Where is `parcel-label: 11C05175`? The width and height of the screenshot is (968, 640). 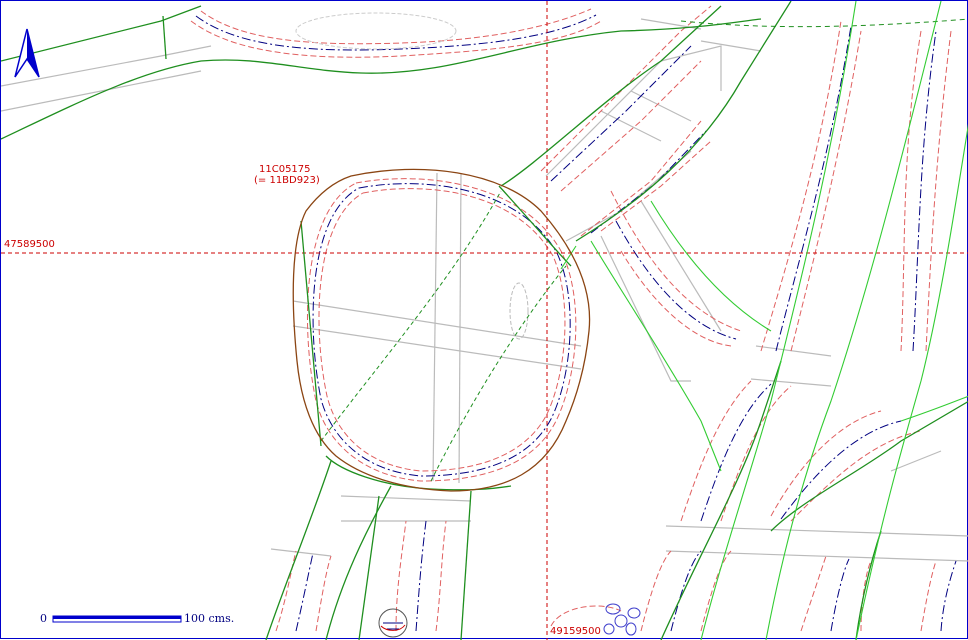
parcel-label: 11C05175 is located at coordinates (285, 169).